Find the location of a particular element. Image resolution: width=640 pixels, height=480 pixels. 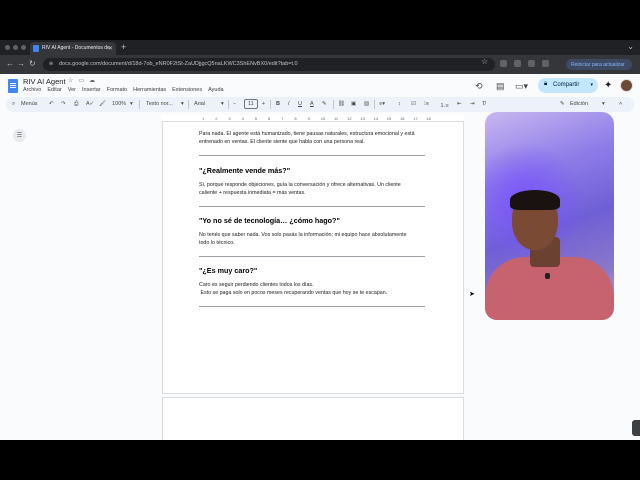

gemini-icon: ✦ is located at coordinates (608, 85).